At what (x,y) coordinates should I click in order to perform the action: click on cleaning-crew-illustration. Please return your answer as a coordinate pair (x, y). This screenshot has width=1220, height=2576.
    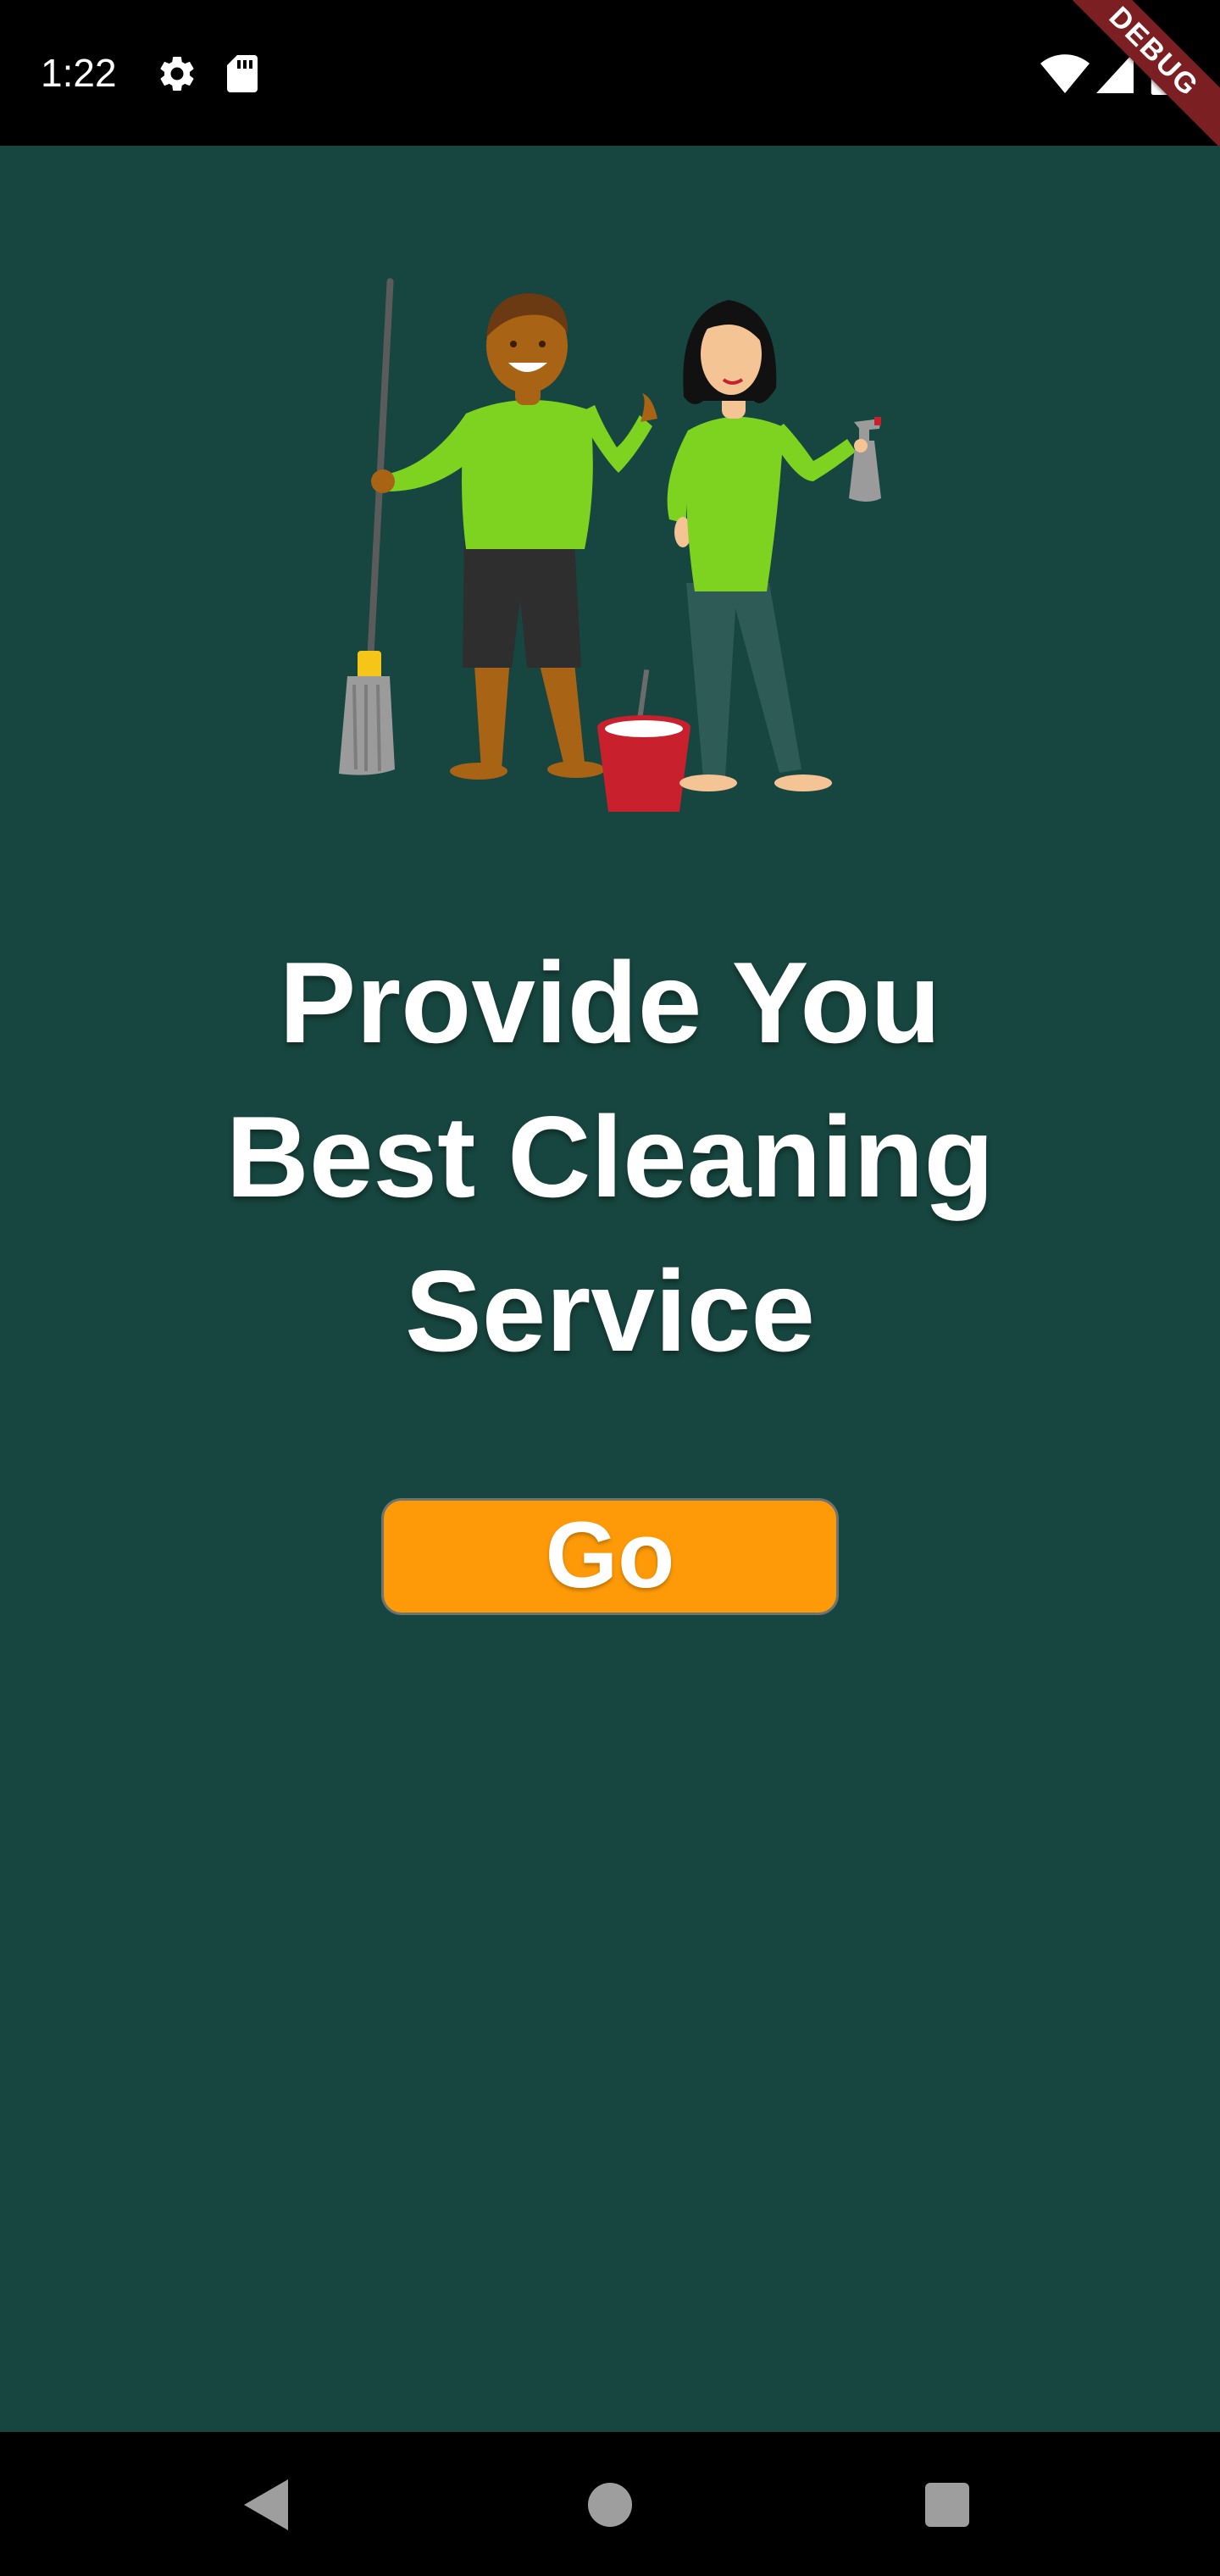
    Looking at the image, I should click on (610, 545).